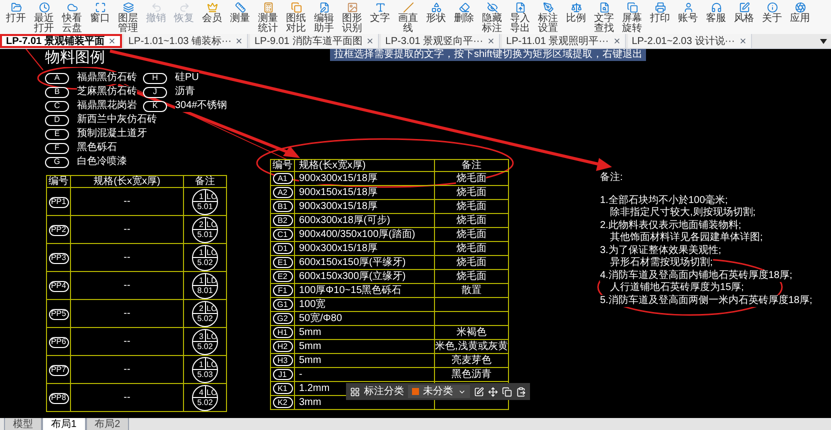 This screenshot has height=430, width=831. I want to click on toolbar-button: 打开, so click(16, 17).